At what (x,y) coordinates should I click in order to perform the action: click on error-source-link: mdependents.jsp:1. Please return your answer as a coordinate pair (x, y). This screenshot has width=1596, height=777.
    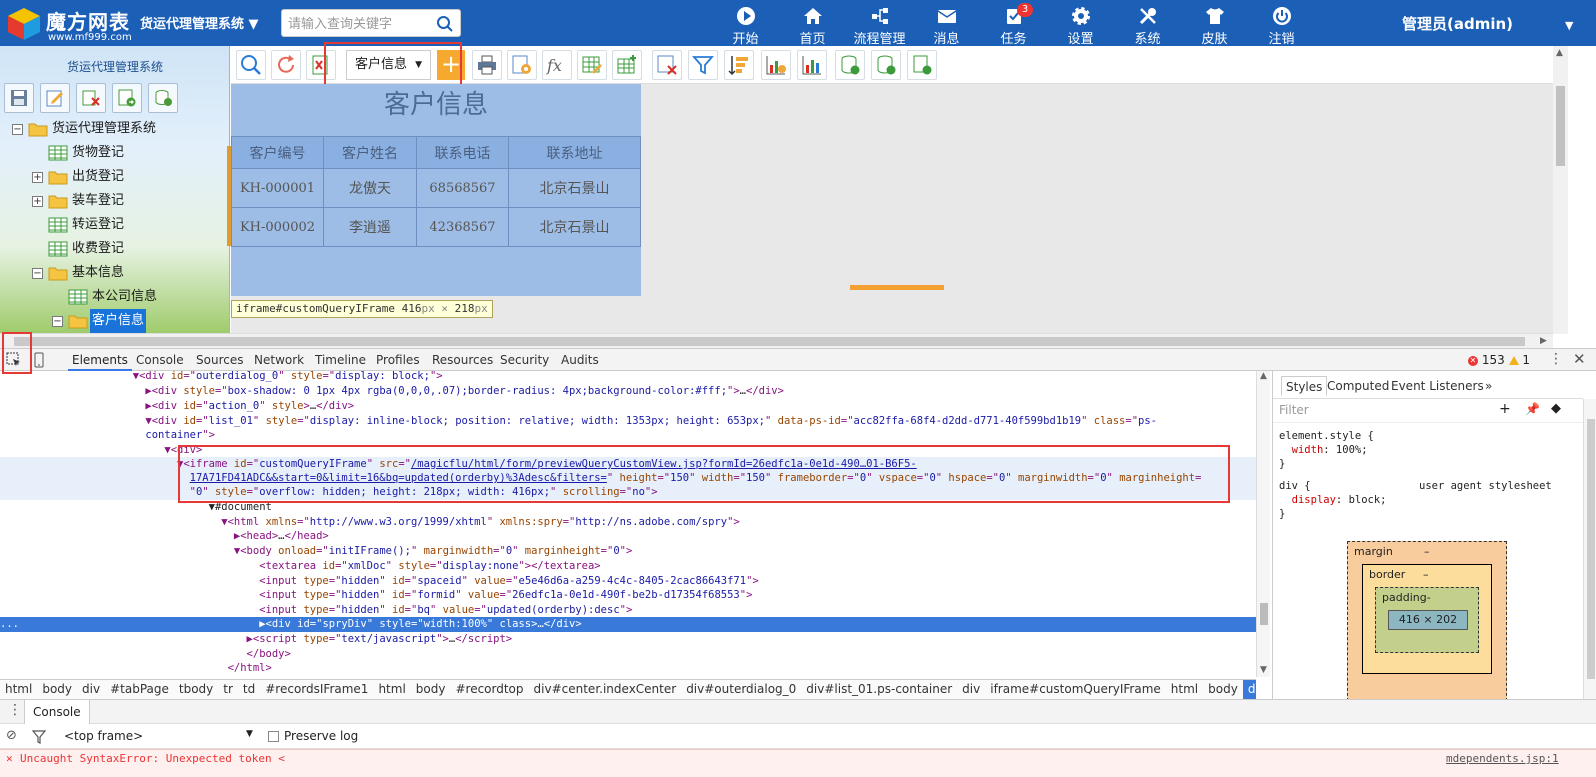
    Looking at the image, I should click on (1502, 758).